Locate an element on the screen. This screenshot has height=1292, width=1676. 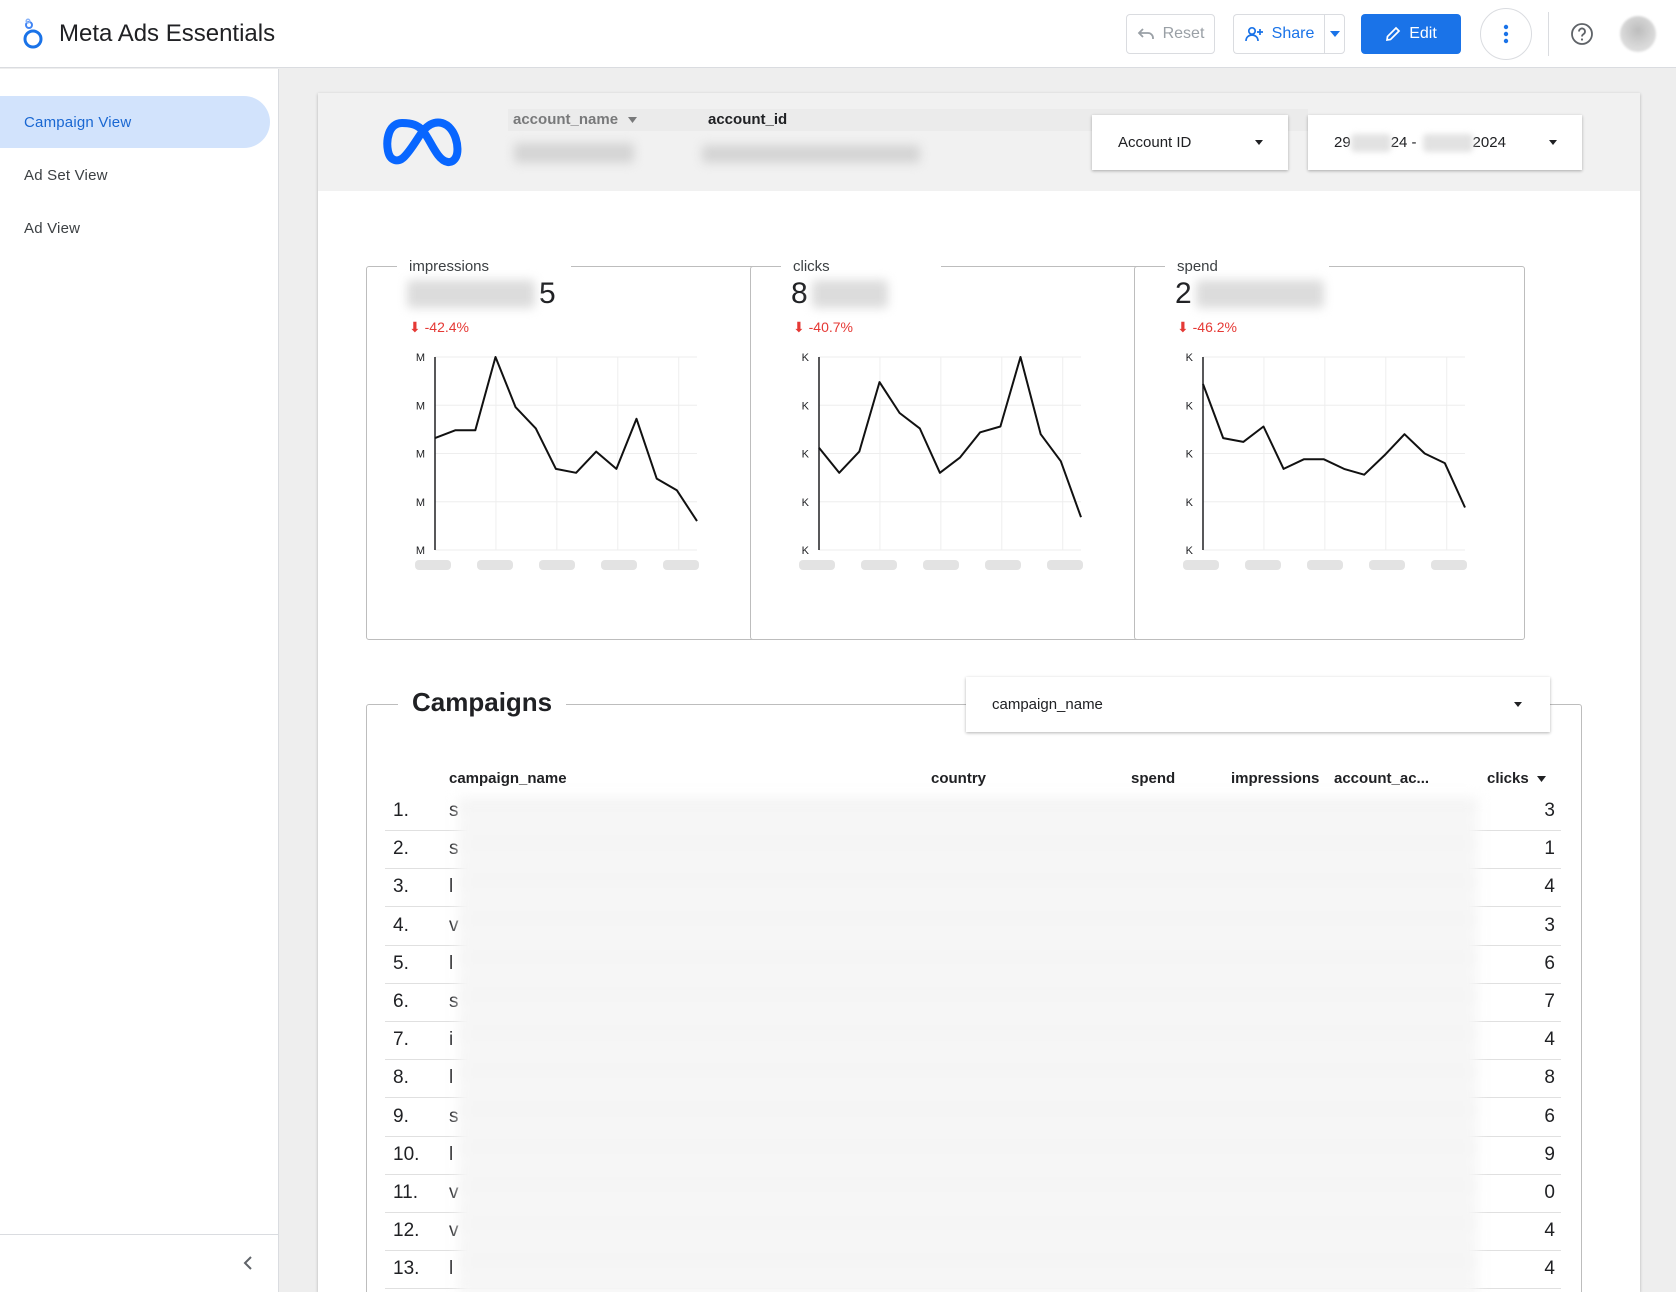
row-clicks: 8 is located at coordinates (1549, 1078).